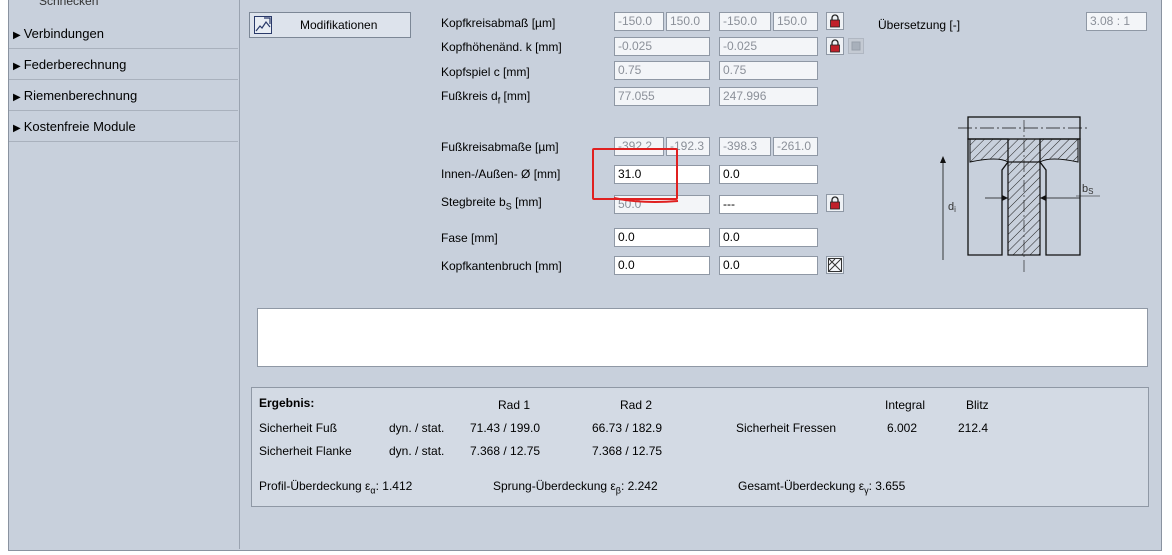 The width and height of the screenshot is (1172, 555). Describe the element at coordinates (635, 174) in the screenshot. I see `annotation-highlight` at that location.